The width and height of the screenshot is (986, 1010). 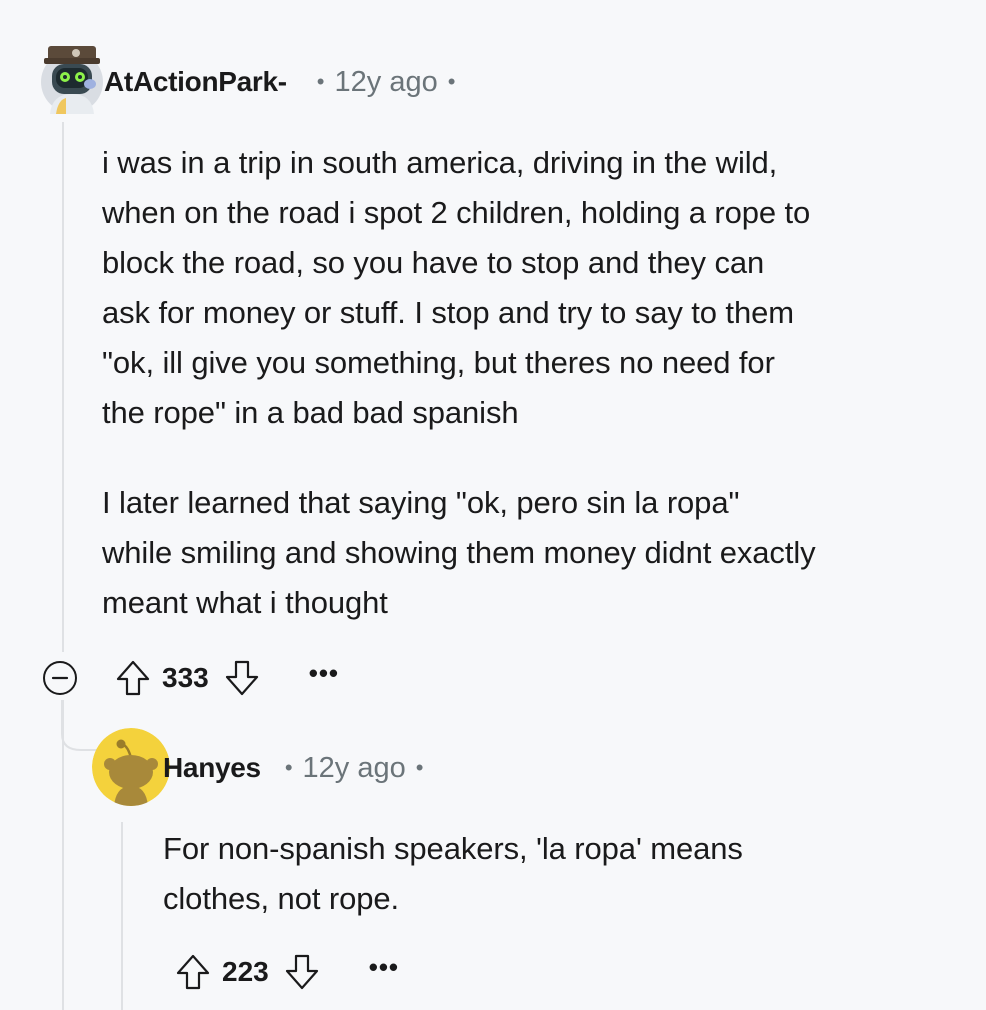 I want to click on comment-timestamp: 12y ago, so click(x=386, y=82).